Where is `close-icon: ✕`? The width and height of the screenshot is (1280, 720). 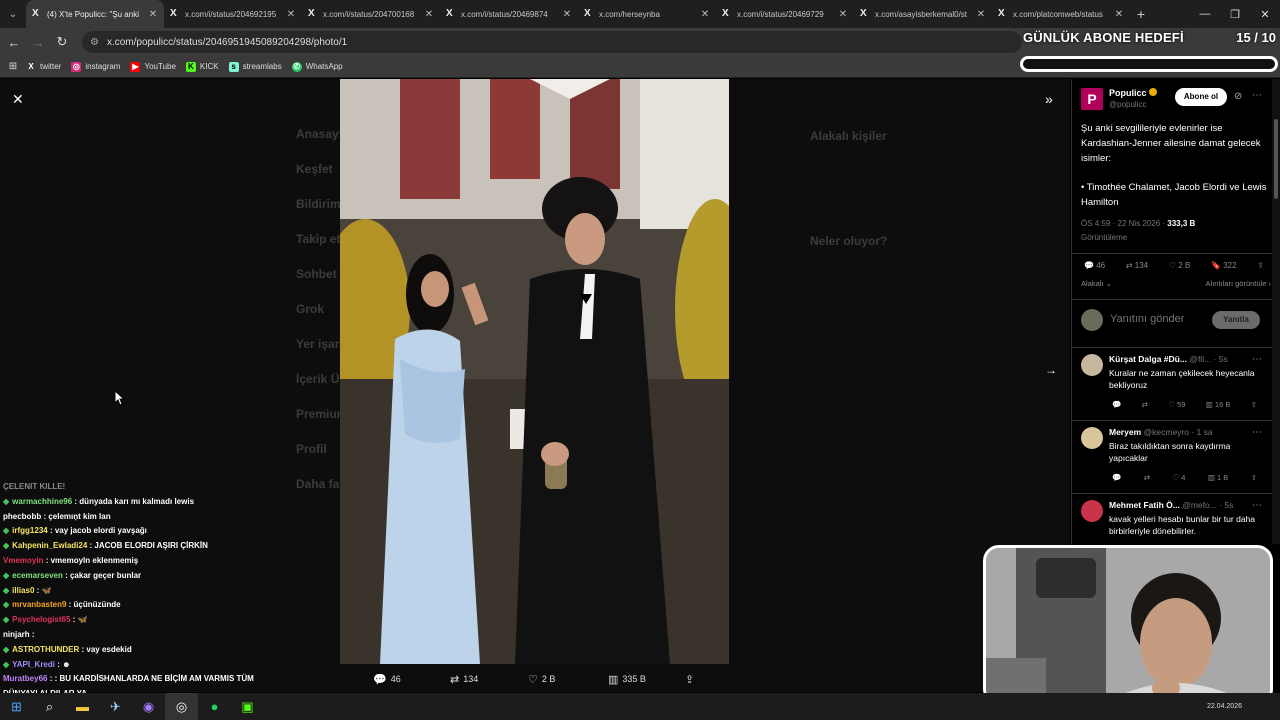 close-icon: ✕ is located at coordinates (18, 99).